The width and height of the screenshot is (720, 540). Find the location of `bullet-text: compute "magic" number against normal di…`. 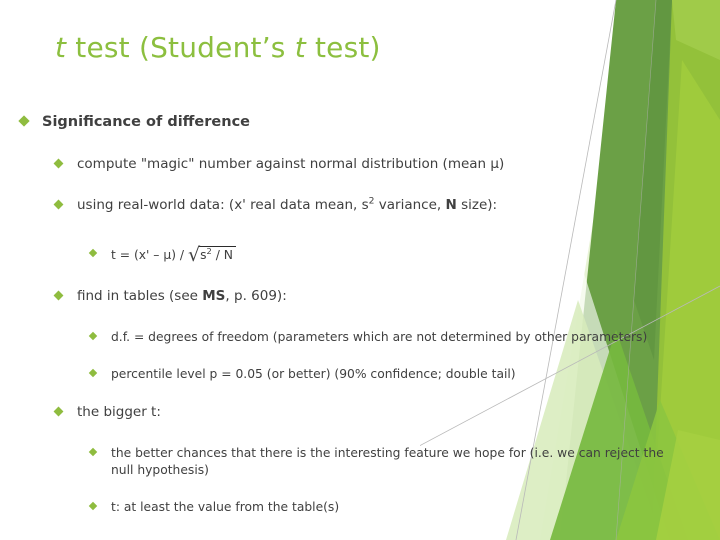

bullet-text: compute "magic" number against normal di… is located at coordinates (291, 163).